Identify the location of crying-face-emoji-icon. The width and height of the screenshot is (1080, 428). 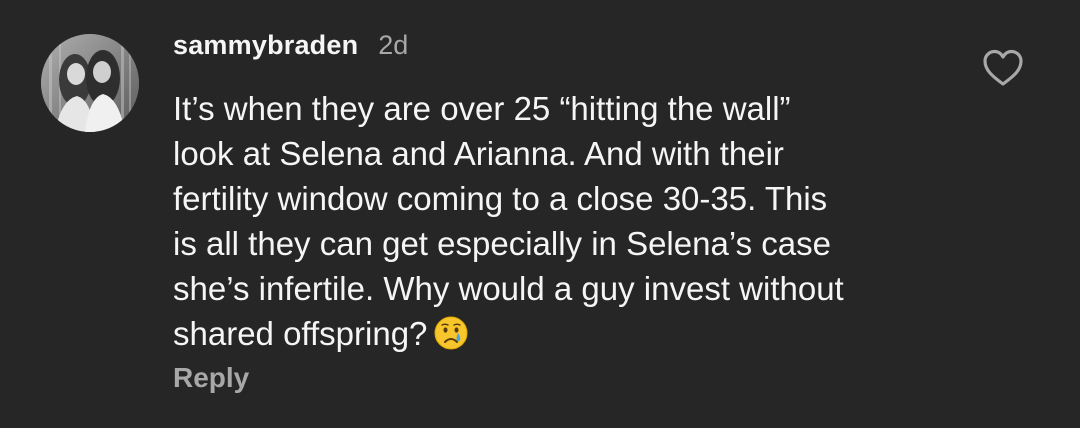
(451, 333).